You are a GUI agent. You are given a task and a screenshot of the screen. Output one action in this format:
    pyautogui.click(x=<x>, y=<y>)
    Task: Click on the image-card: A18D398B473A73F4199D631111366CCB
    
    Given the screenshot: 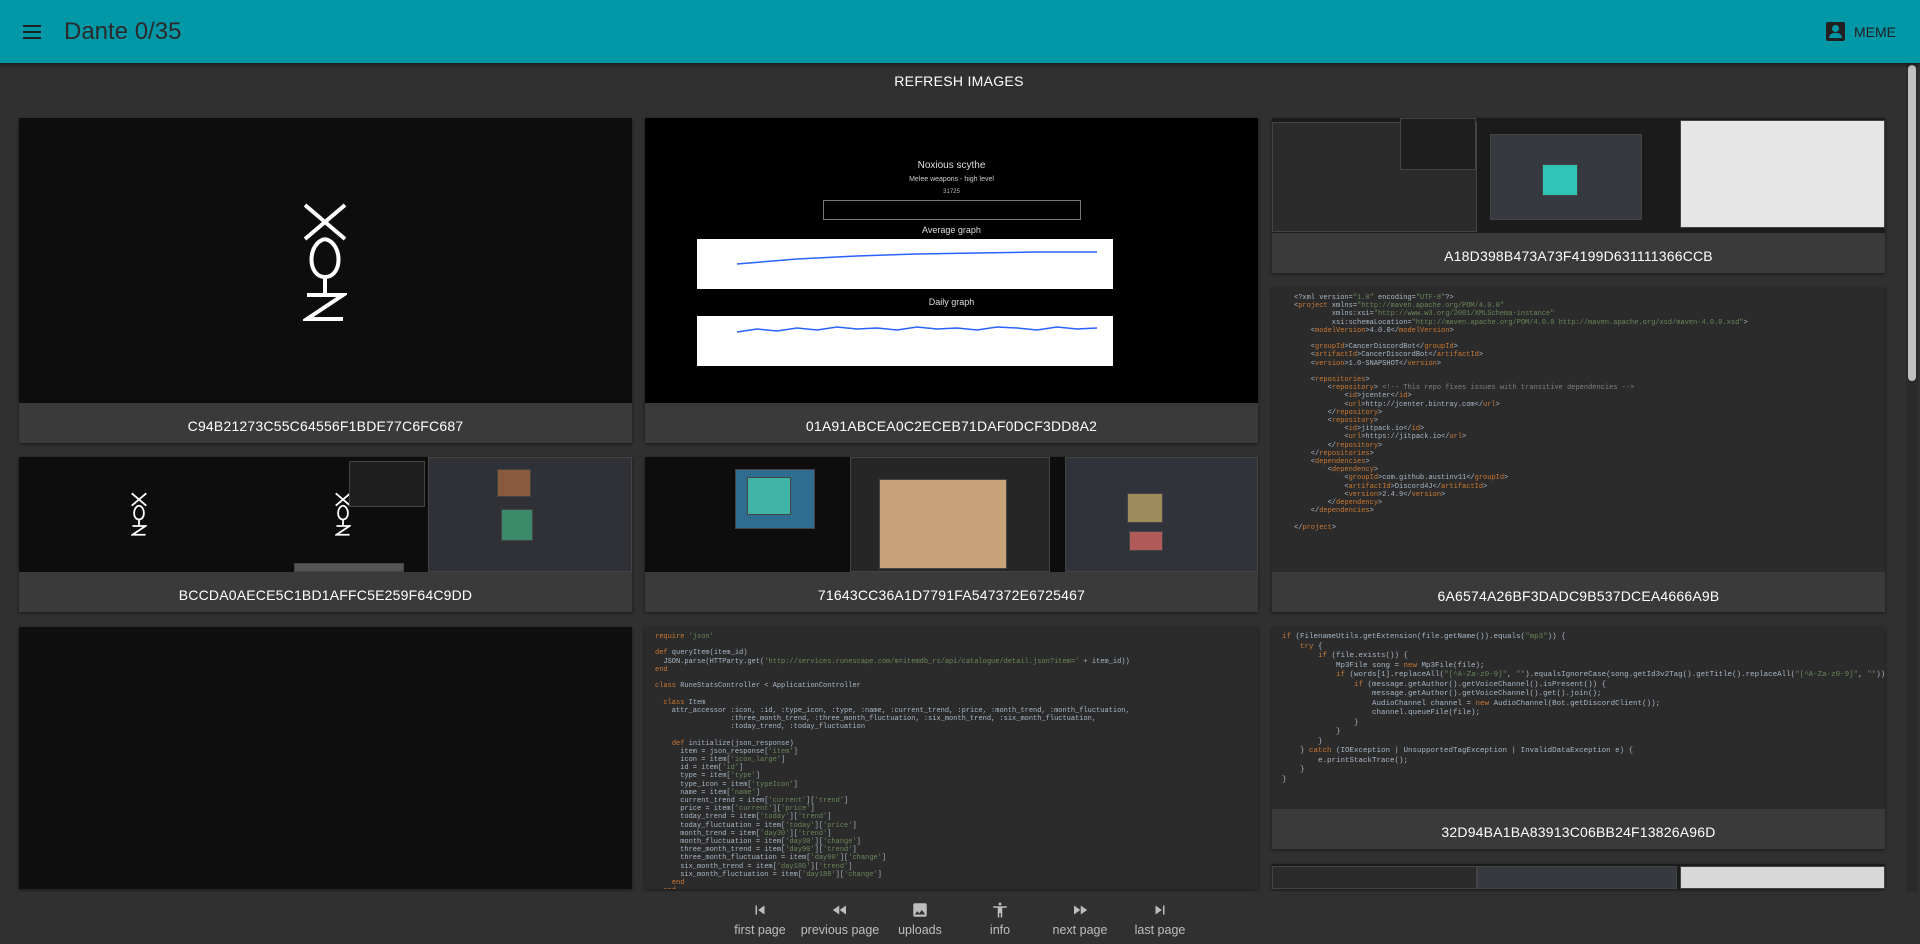 What is the action you would take?
    pyautogui.click(x=1578, y=195)
    